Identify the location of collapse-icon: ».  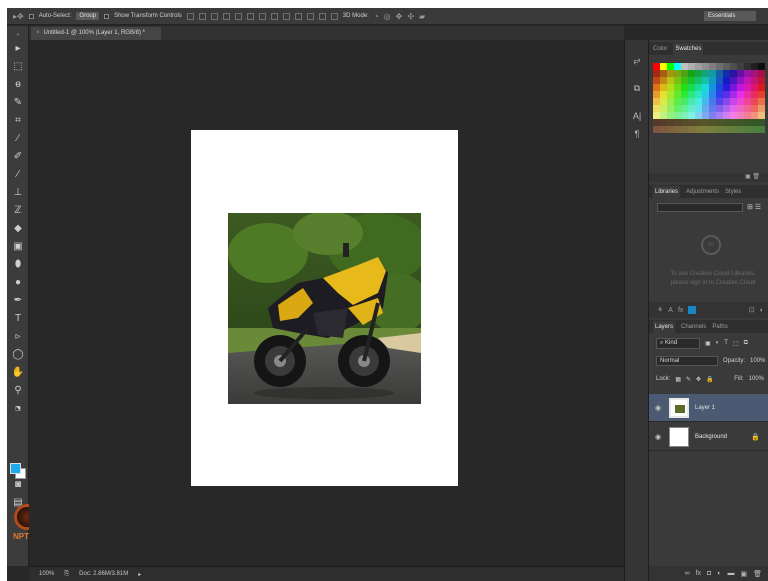
(18, 35).